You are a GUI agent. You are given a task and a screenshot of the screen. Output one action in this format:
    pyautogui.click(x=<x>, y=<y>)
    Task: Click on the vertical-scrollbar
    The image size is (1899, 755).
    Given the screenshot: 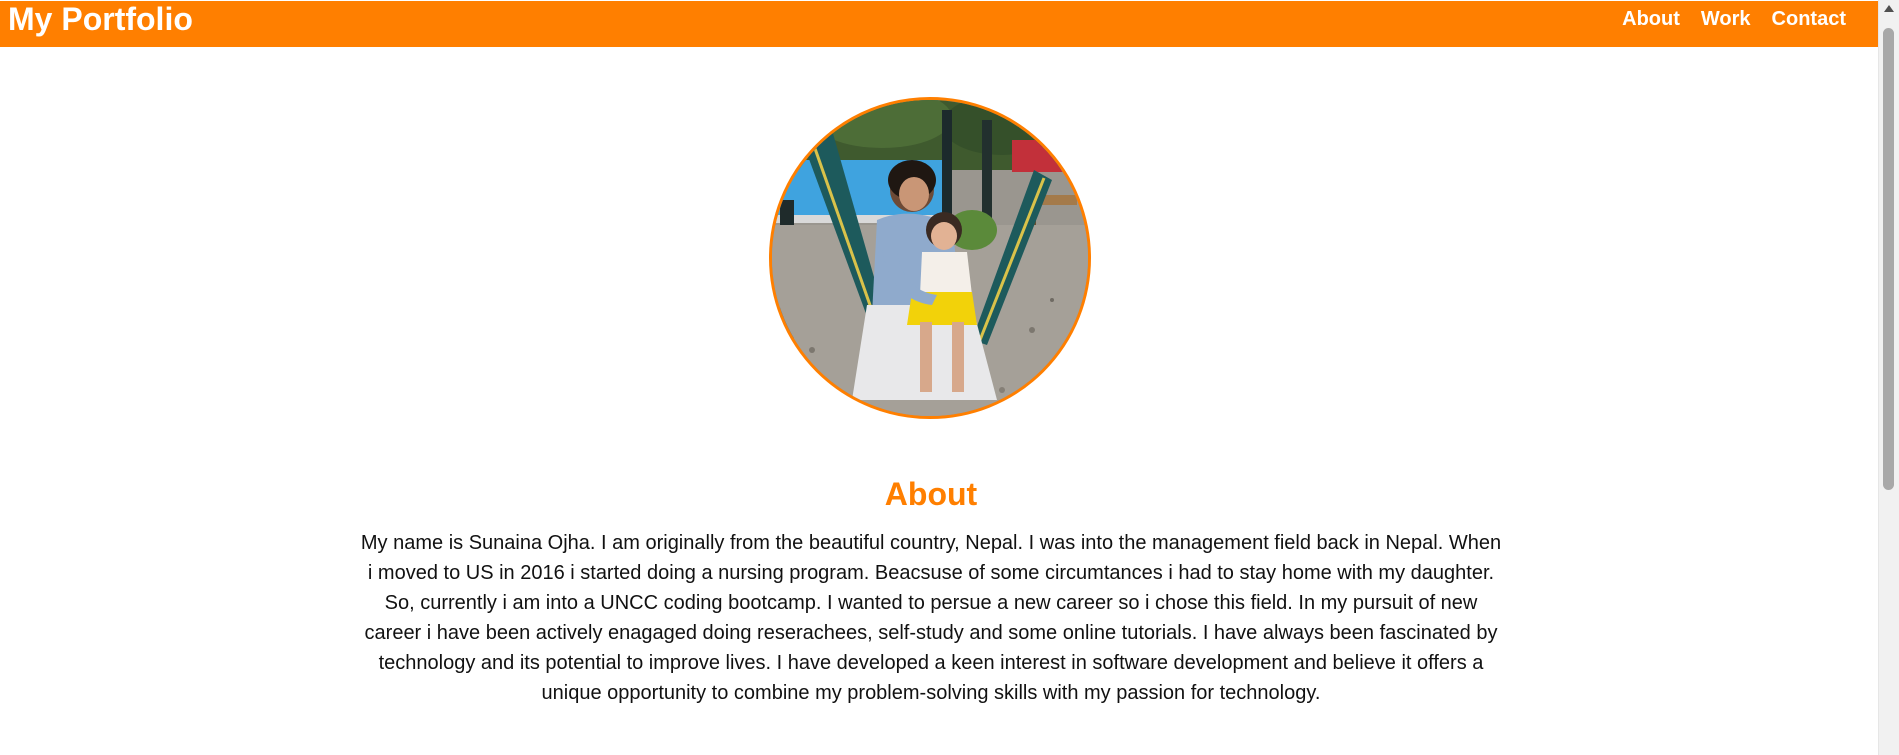 What is the action you would take?
    pyautogui.click(x=1888, y=377)
    